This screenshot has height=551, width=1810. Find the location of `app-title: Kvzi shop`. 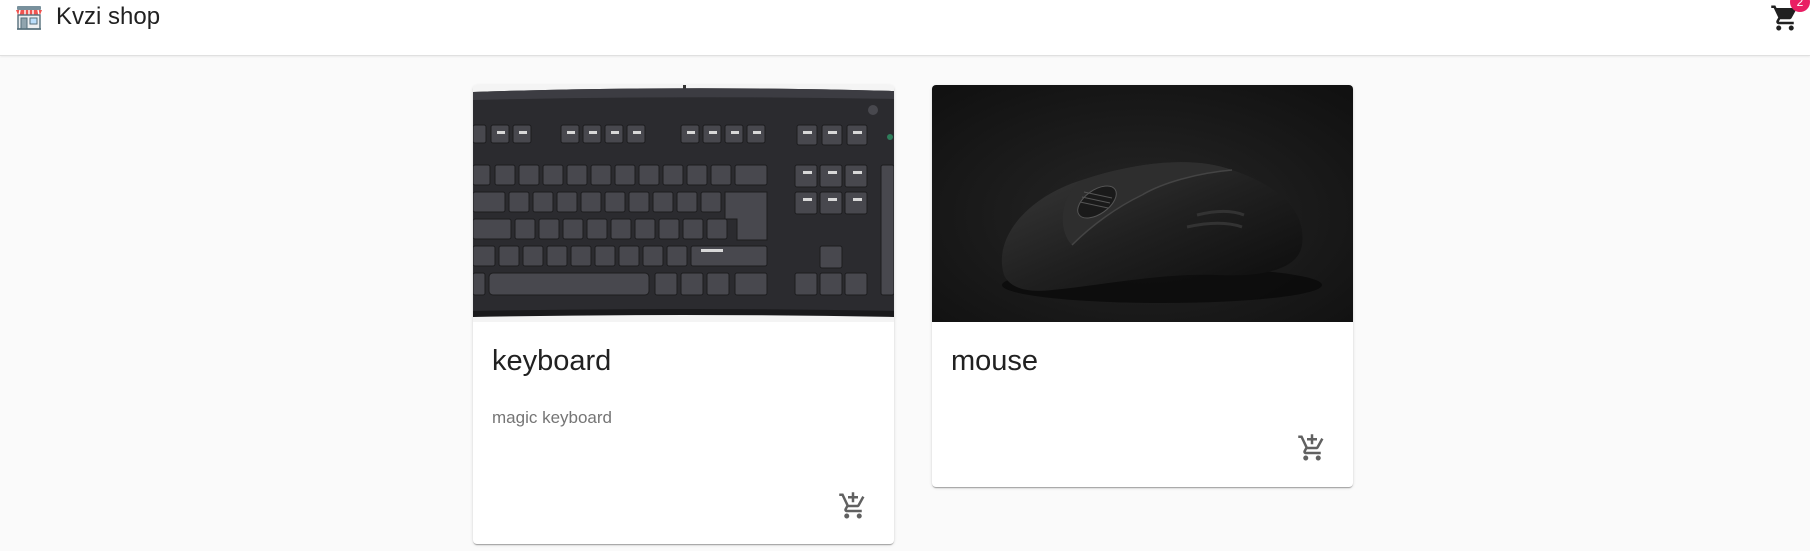

app-title: Kvzi shop is located at coordinates (108, 16).